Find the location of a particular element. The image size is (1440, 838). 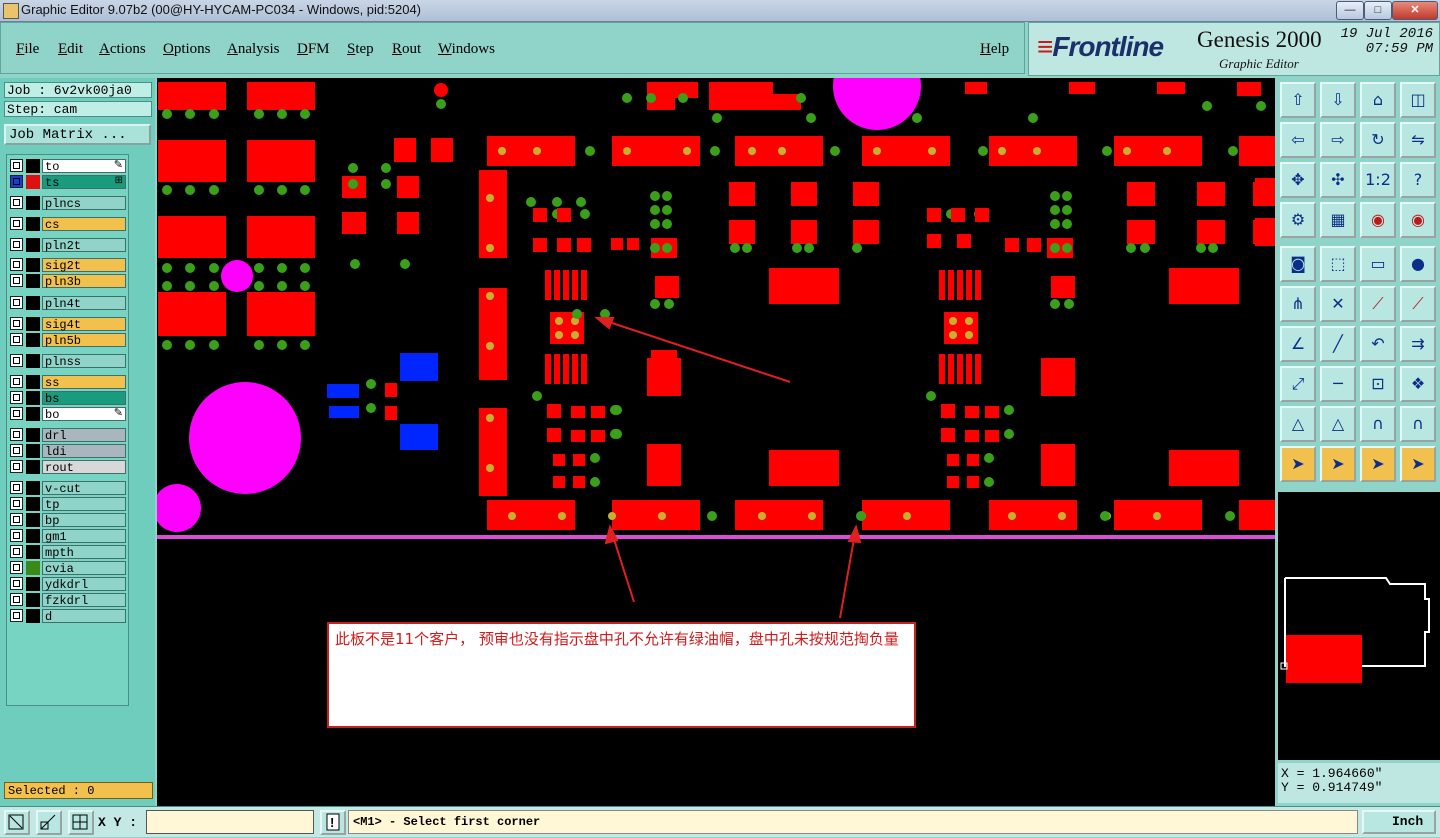

select-net-button: ➤ is located at coordinates (1418, 464).